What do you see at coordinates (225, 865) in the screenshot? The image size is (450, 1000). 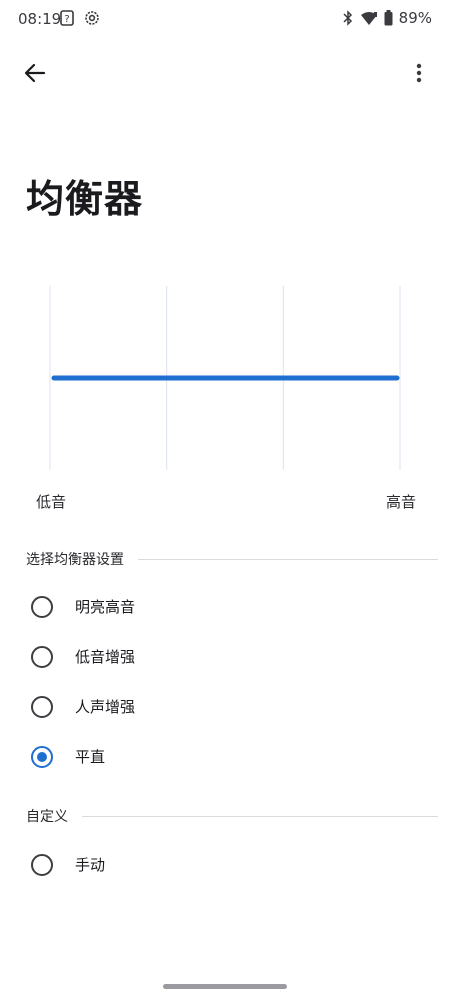 I see `custom-option-manual: 手动` at bounding box center [225, 865].